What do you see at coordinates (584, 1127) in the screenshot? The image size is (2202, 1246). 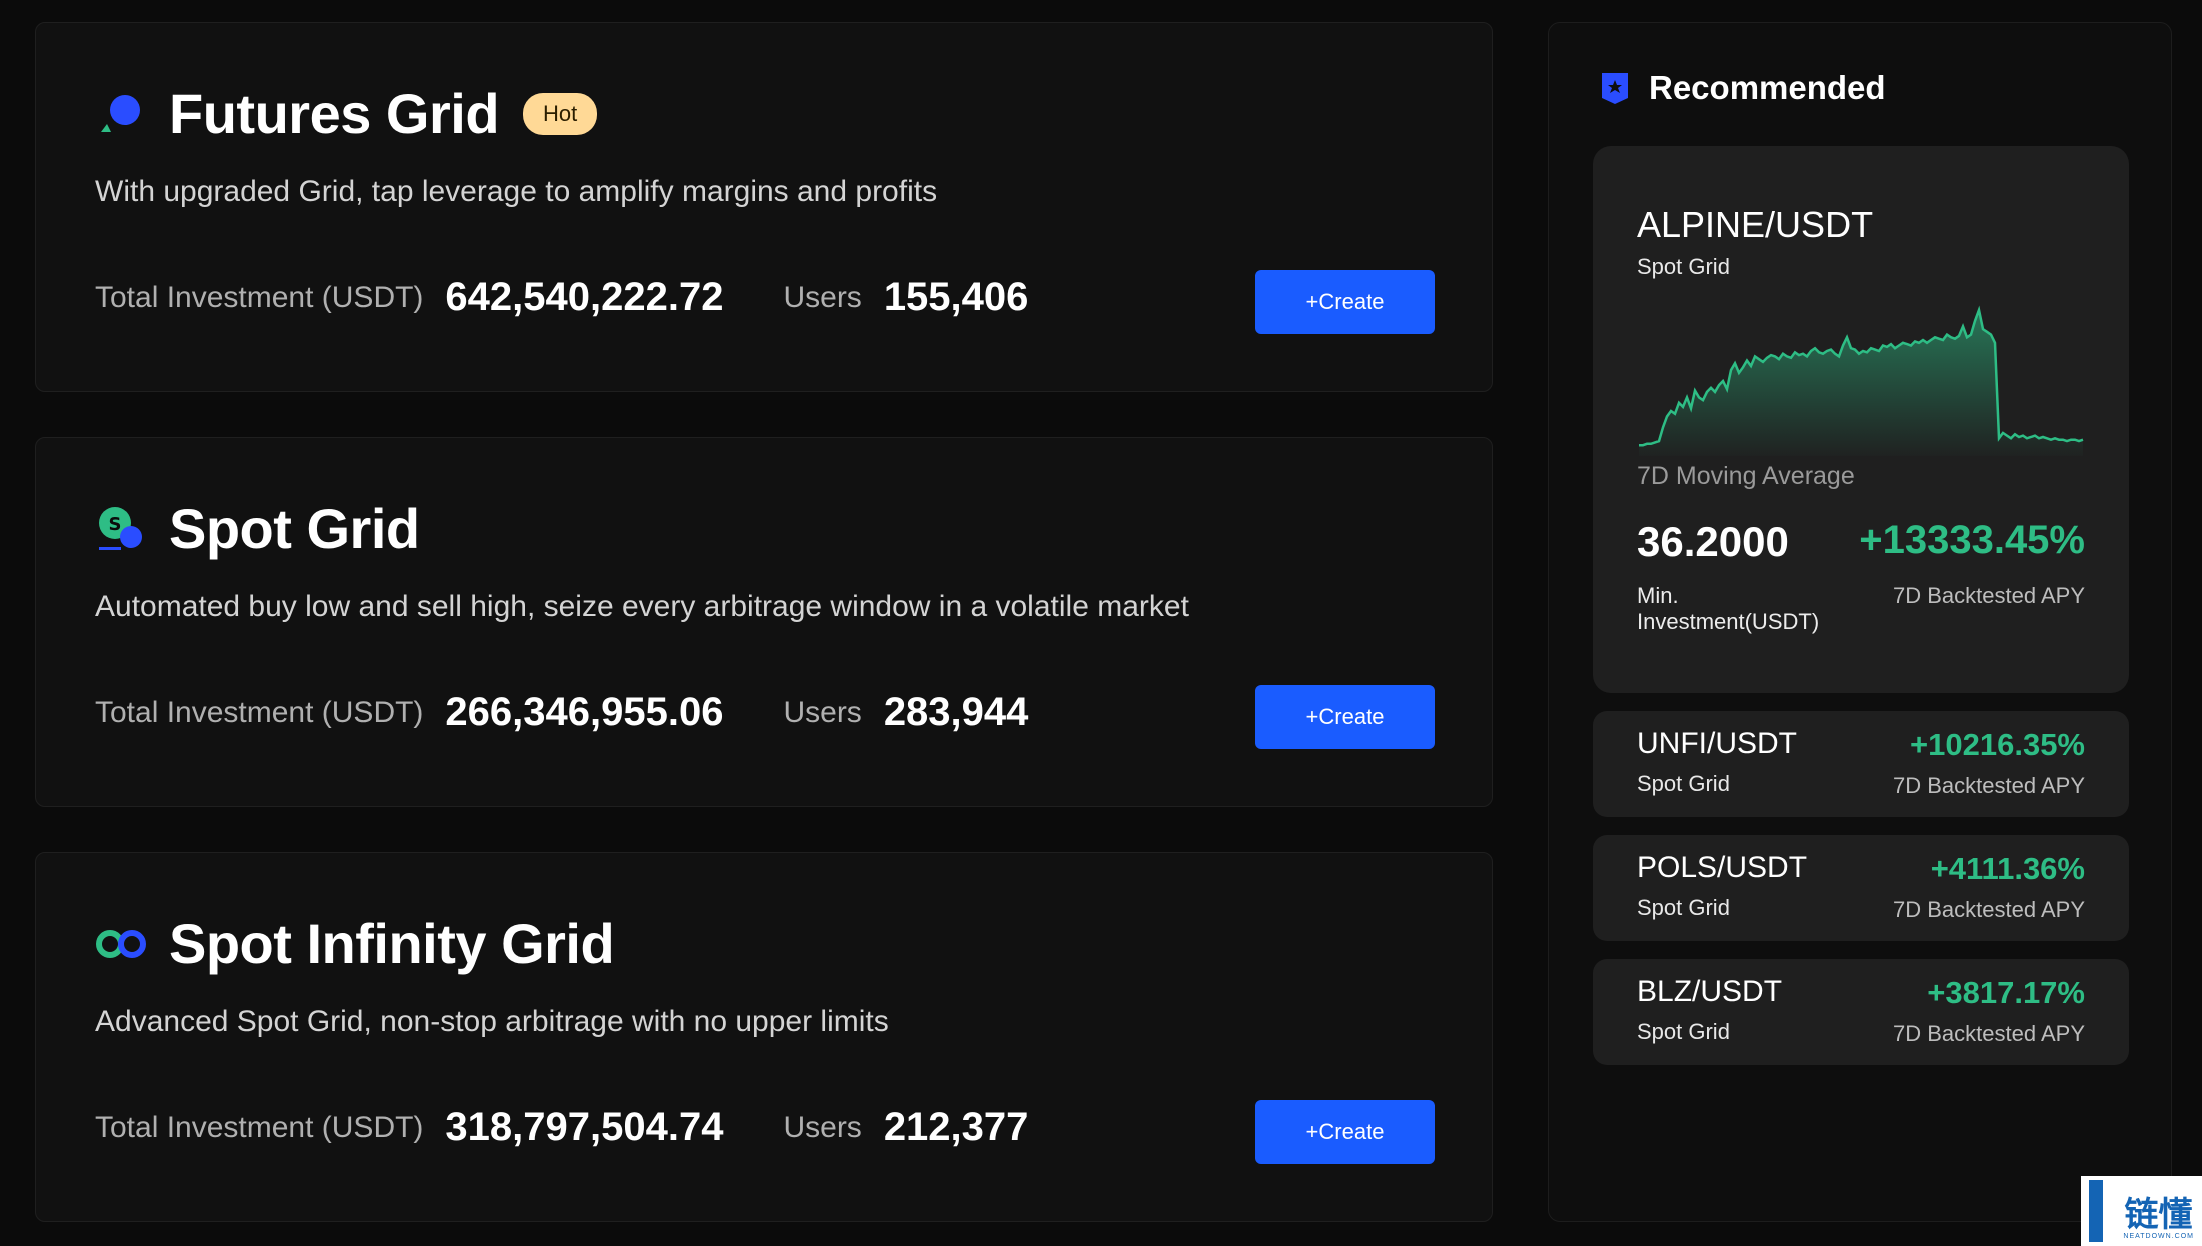 I see `investment-value: 318,797,504.74` at bounding box center [584, 1127].